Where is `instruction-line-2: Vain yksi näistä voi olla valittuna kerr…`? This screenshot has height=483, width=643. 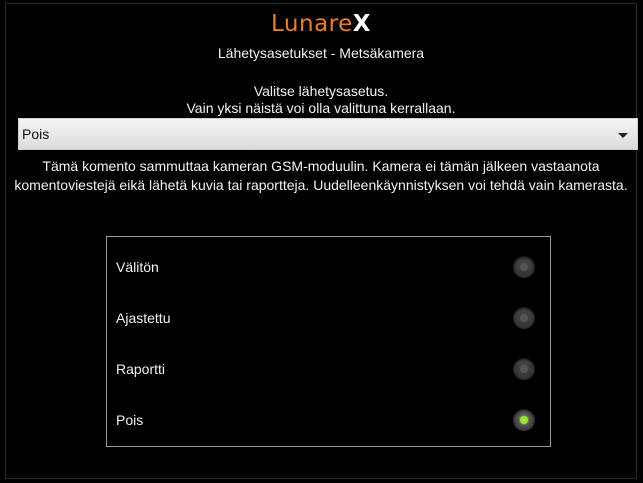 instruction-line-2: Vain yksi näistä voi olla valittuna kerr… is located at coordinates (321, 108).